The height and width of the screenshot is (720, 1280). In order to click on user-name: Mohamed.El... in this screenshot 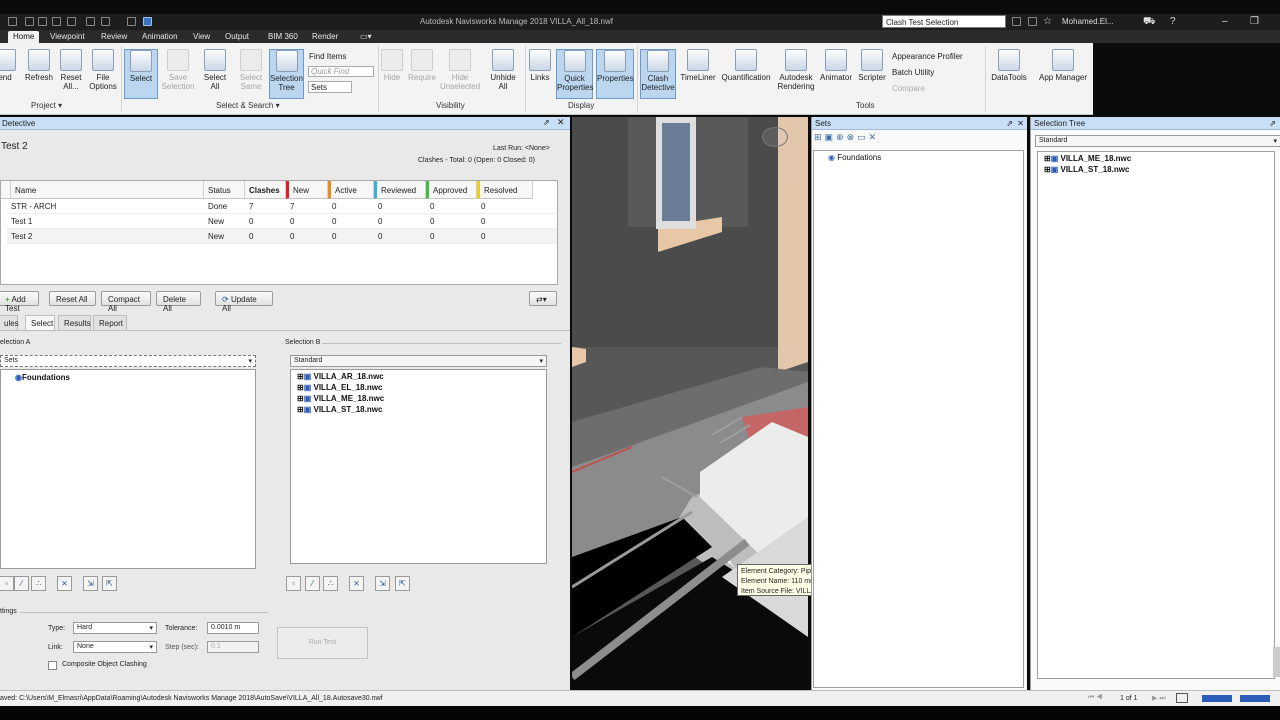, I will do `click(1088, 21)`.